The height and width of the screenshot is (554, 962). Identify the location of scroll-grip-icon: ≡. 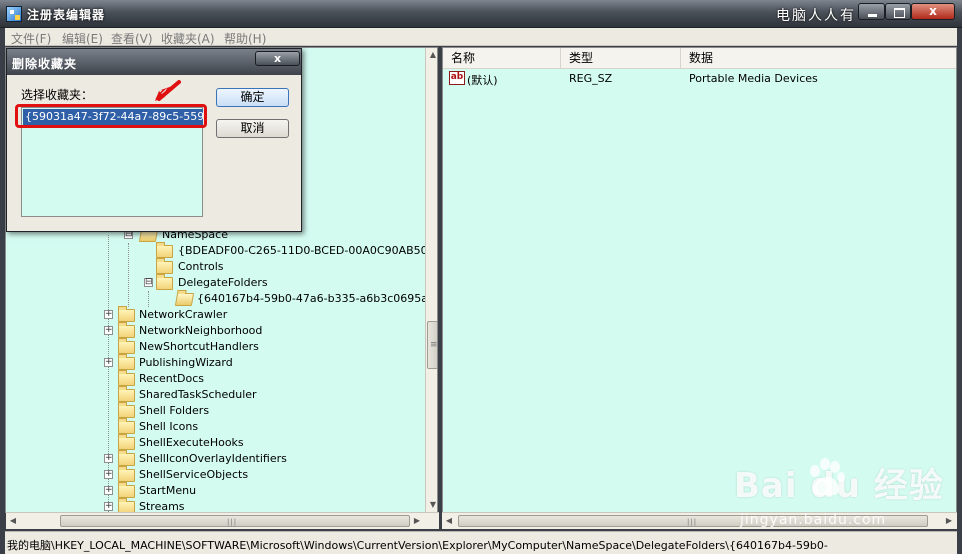
(434, 345).